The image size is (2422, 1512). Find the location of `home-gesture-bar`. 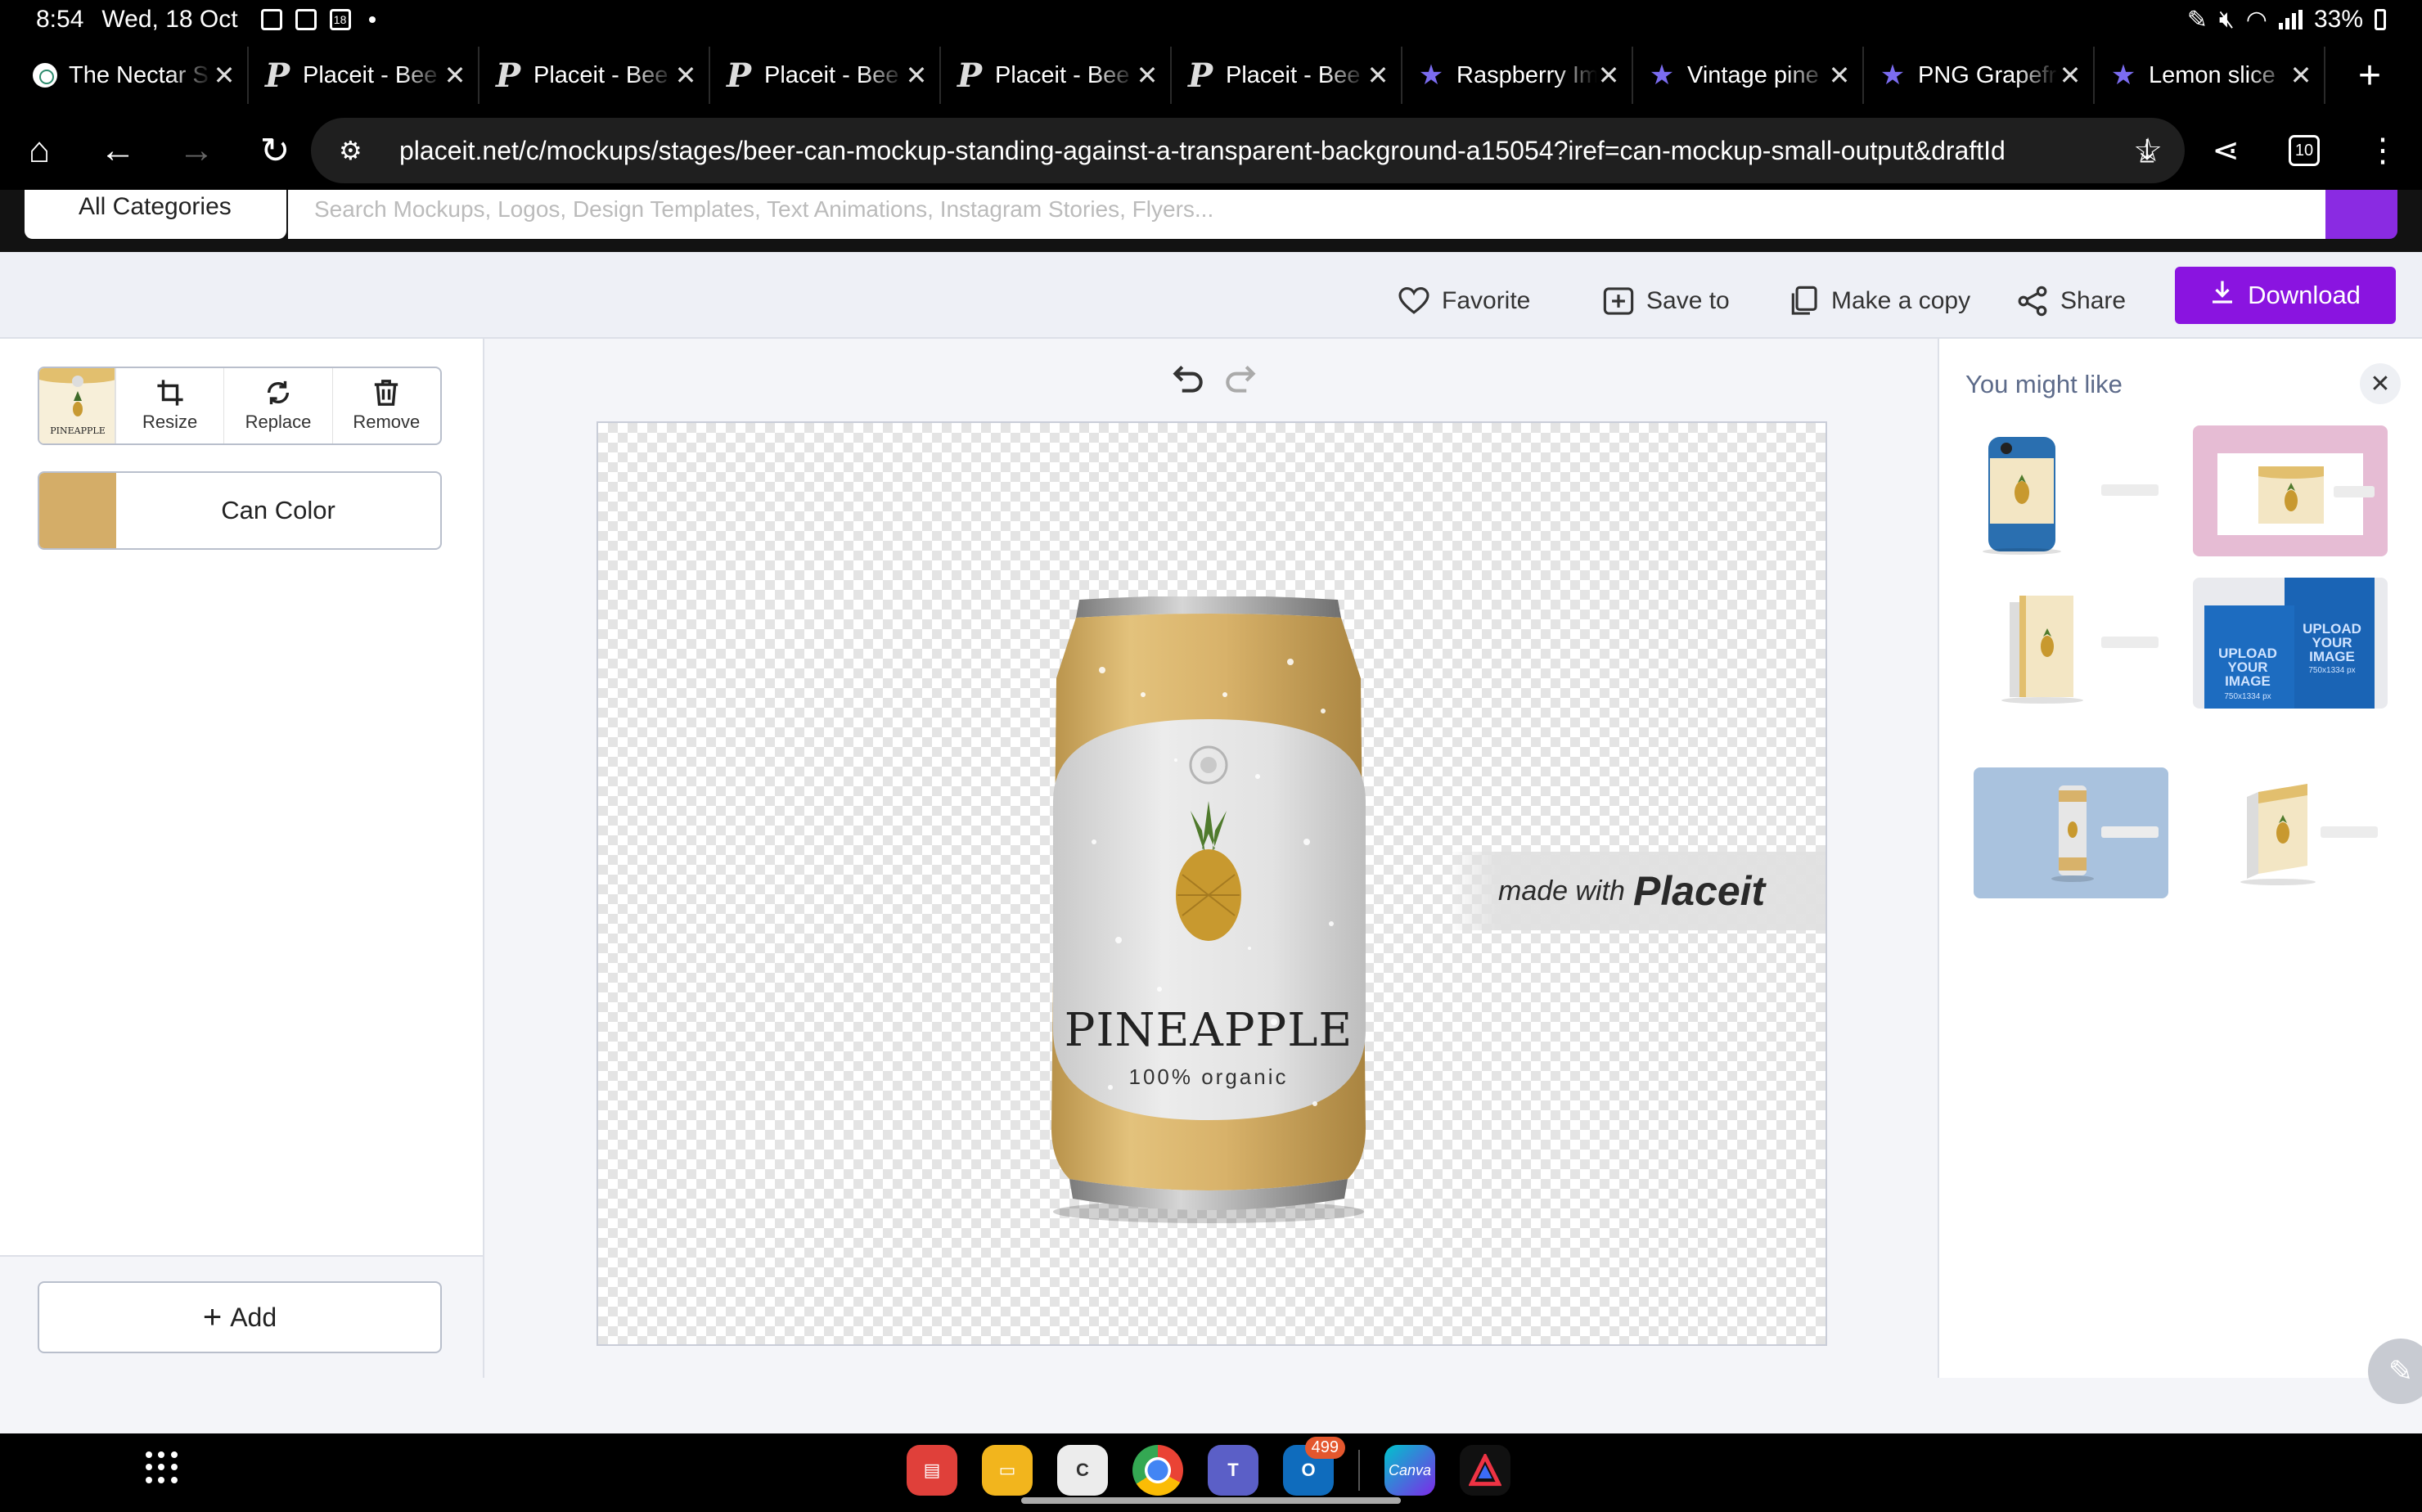

home-gesture-bar is located at coordinates (1211, 1501).